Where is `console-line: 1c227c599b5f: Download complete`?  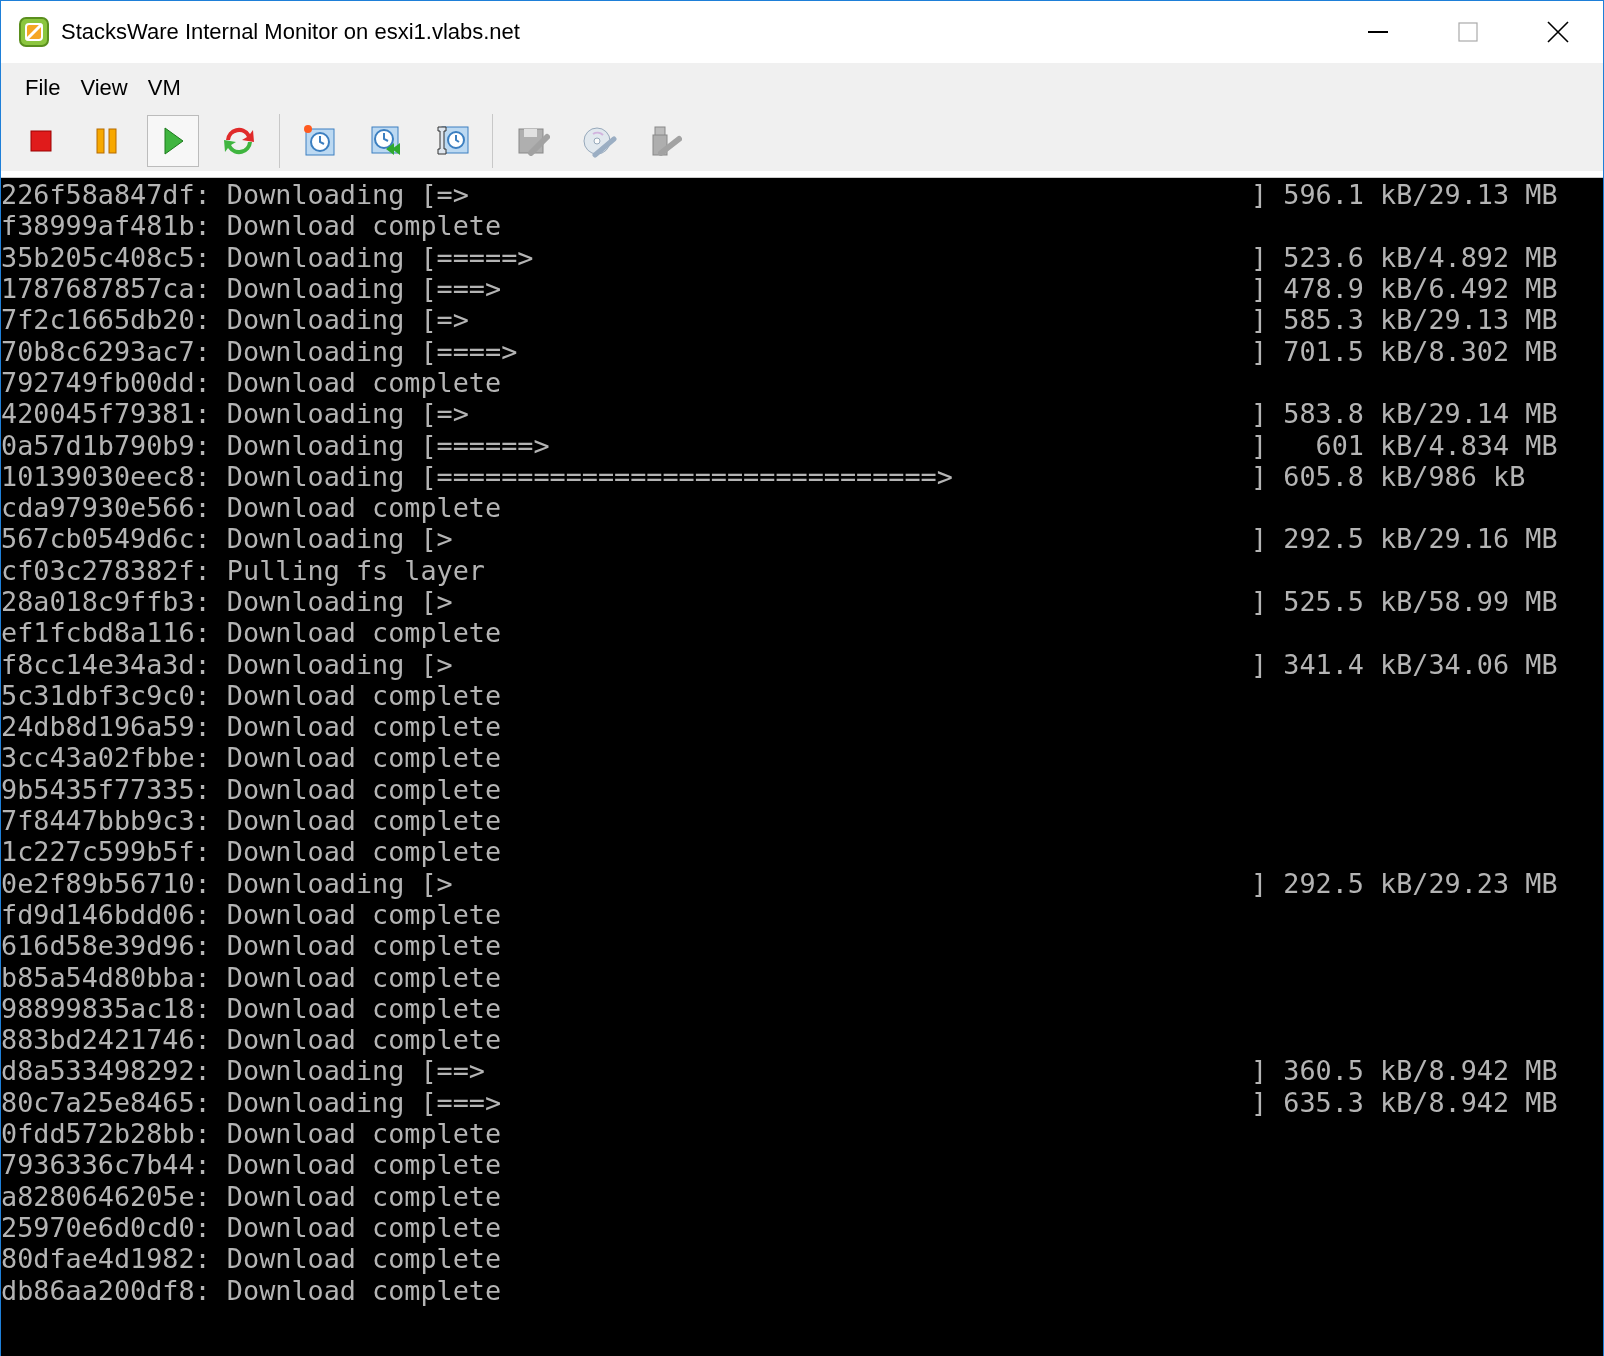
console-line: 1c227c599b5f: Download complete is located at coordinates (252, 852).